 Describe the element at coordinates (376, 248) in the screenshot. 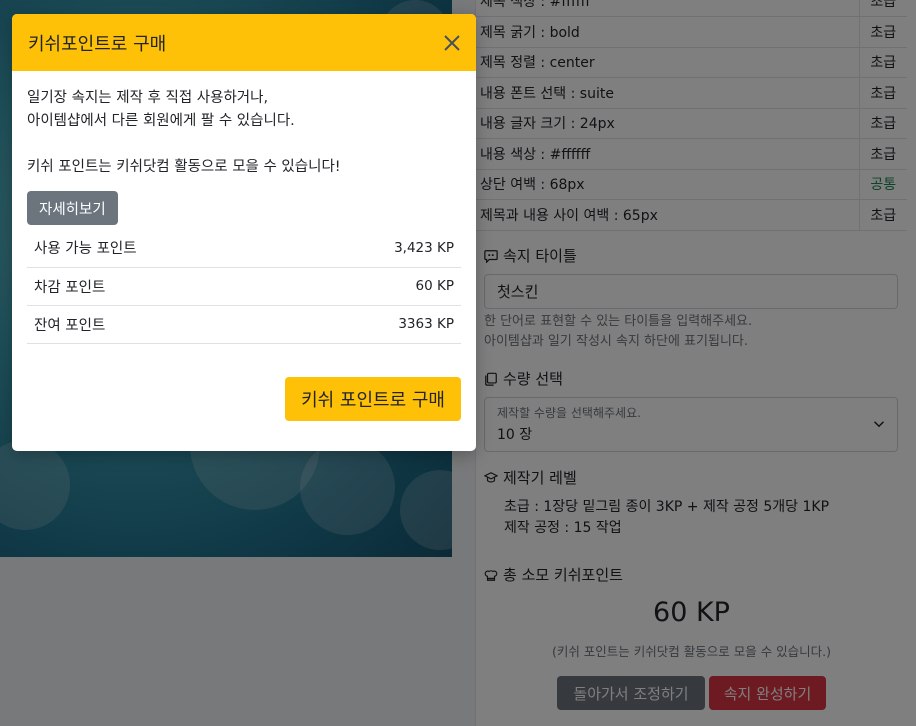

I see `points-value: 3,423 KP` at that location.